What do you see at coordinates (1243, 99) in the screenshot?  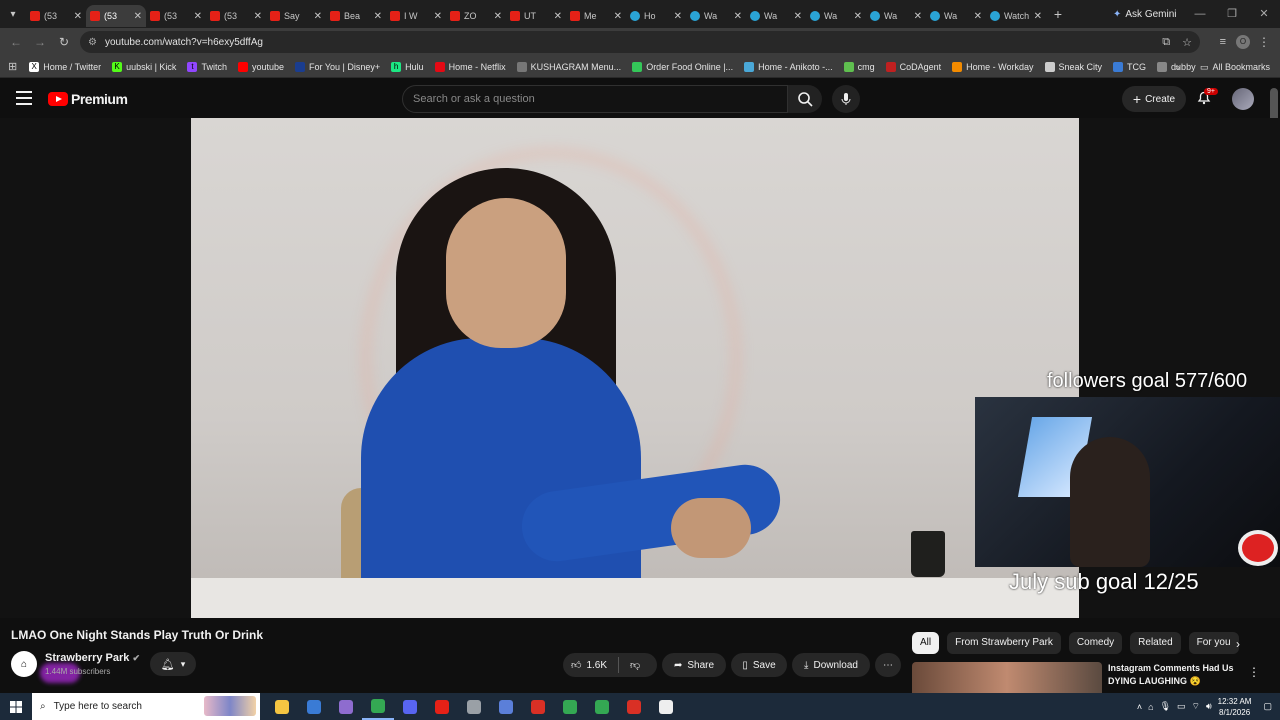 I see `account-avatar` at bounding box center [1243, 99].